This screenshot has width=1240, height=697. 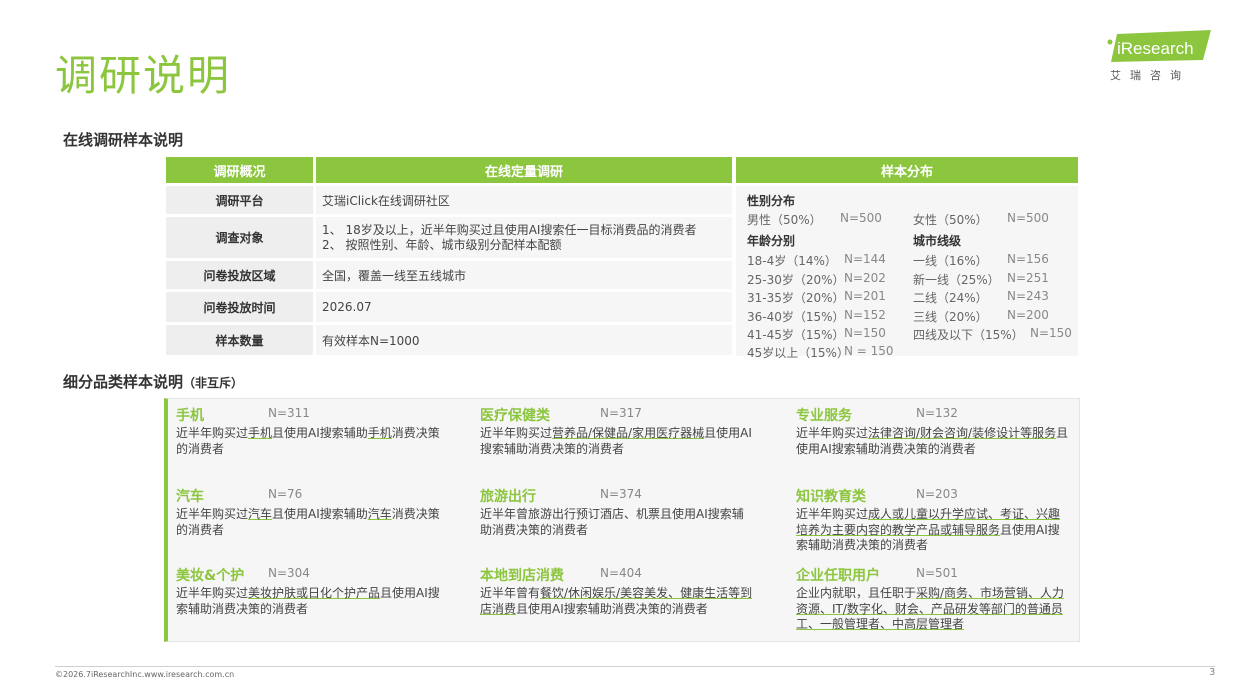 I want to click on category-sample-n: N=317, so click(x=621, y=413).